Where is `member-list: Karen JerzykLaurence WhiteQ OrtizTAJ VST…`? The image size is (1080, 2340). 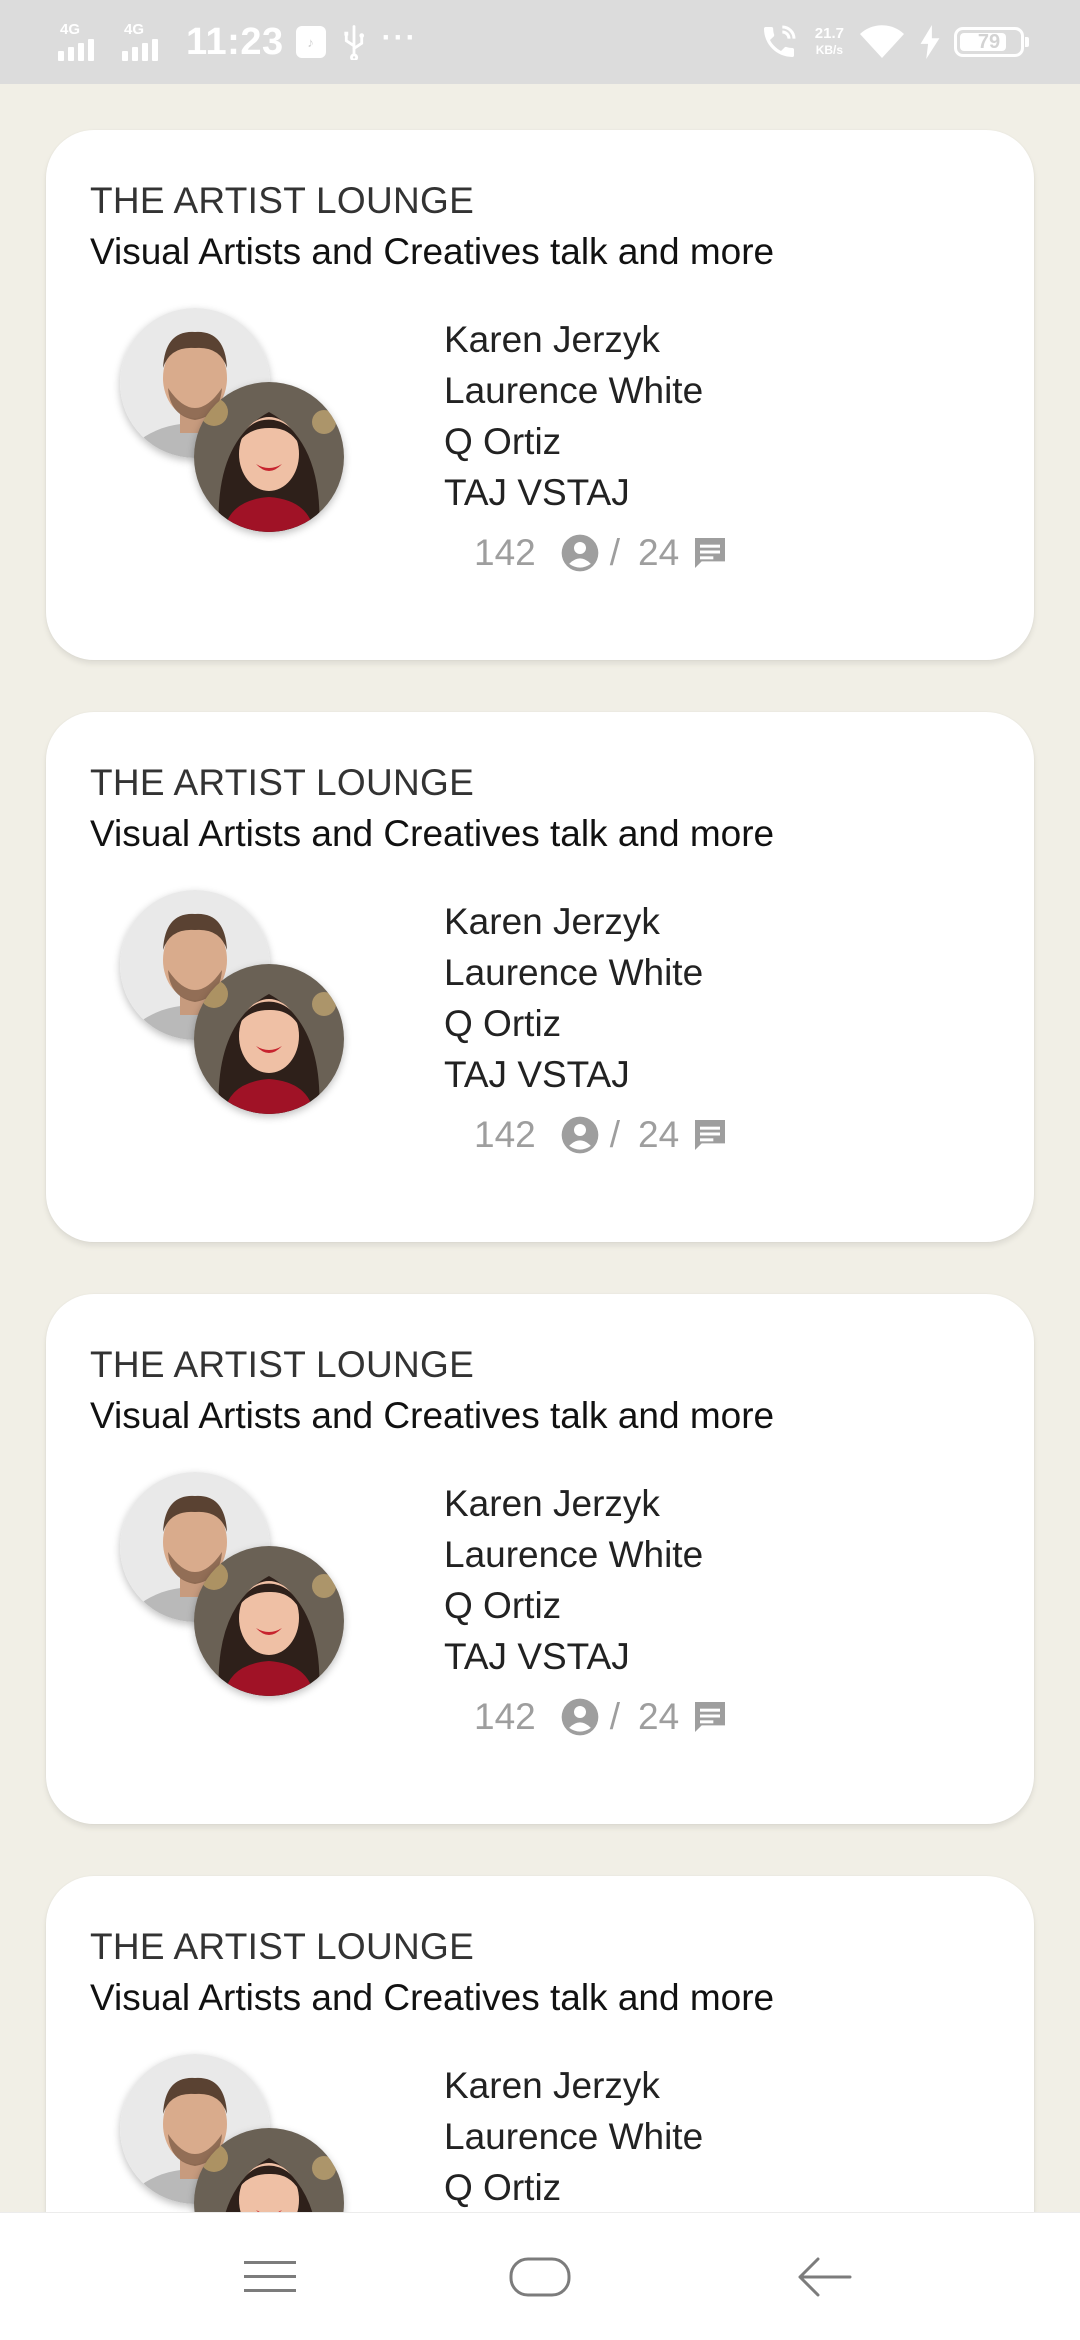 member-list: Karen JerzykLaurence WhiteQ OrtizTAJ VST… is located at coordinates (573, 2136).